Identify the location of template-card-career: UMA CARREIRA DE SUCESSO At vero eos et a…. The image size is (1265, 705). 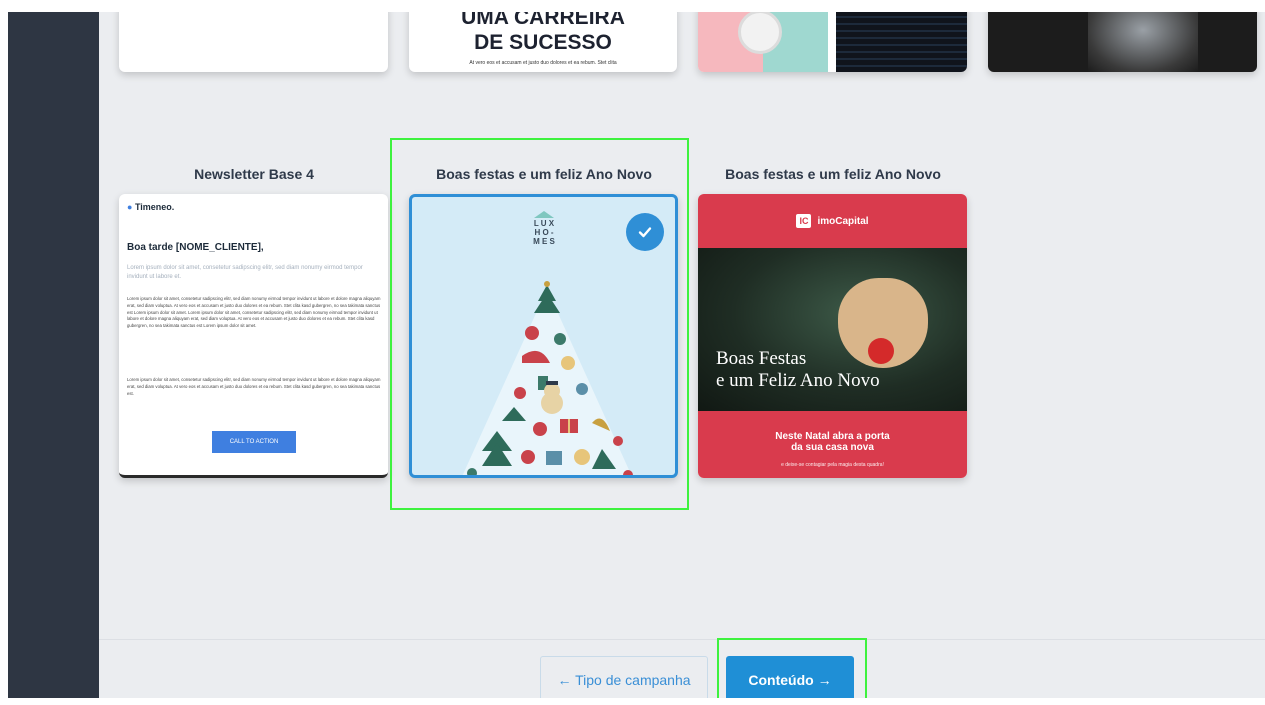
(543, 42).